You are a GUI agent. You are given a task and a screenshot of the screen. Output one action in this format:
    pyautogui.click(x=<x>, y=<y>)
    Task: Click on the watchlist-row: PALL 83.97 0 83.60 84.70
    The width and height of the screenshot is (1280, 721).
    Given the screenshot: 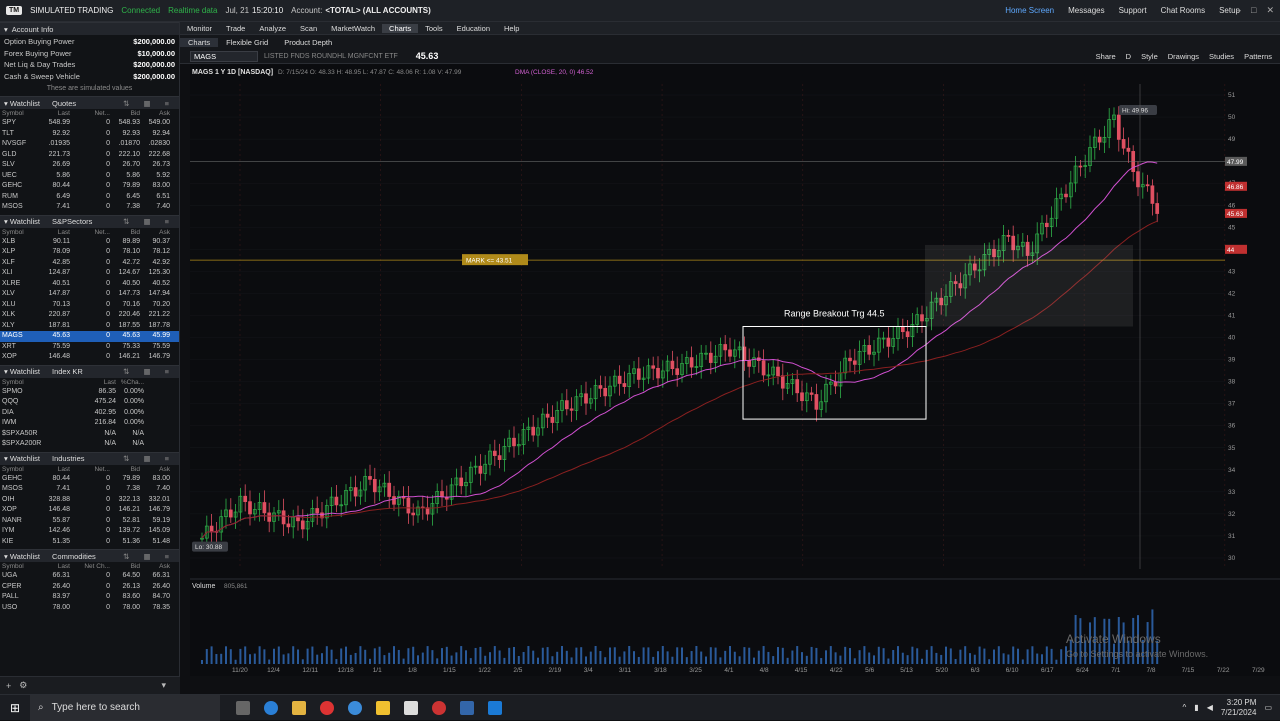 What is the action you would take?
    pyautogui.click(x=89, y=597)
    